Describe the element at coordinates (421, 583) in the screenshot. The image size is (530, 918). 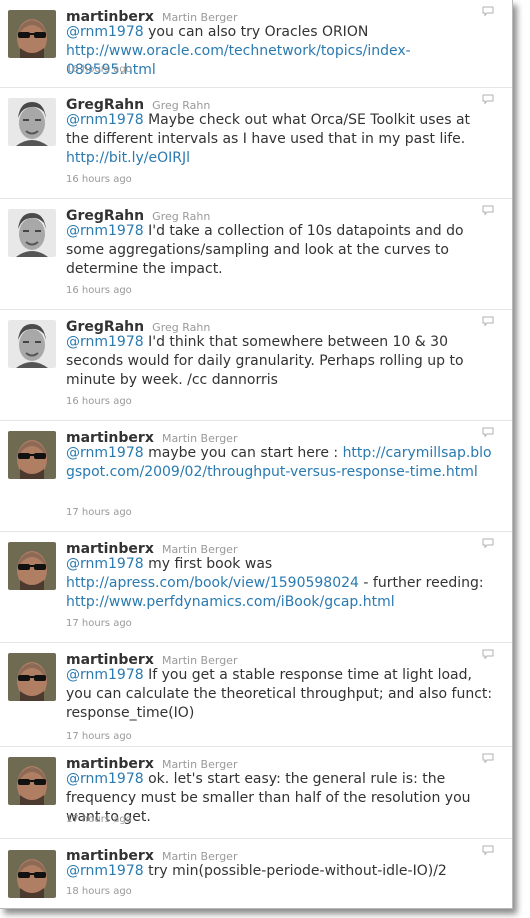
I see `tweet-text-segment: - further reeding:` at that location.